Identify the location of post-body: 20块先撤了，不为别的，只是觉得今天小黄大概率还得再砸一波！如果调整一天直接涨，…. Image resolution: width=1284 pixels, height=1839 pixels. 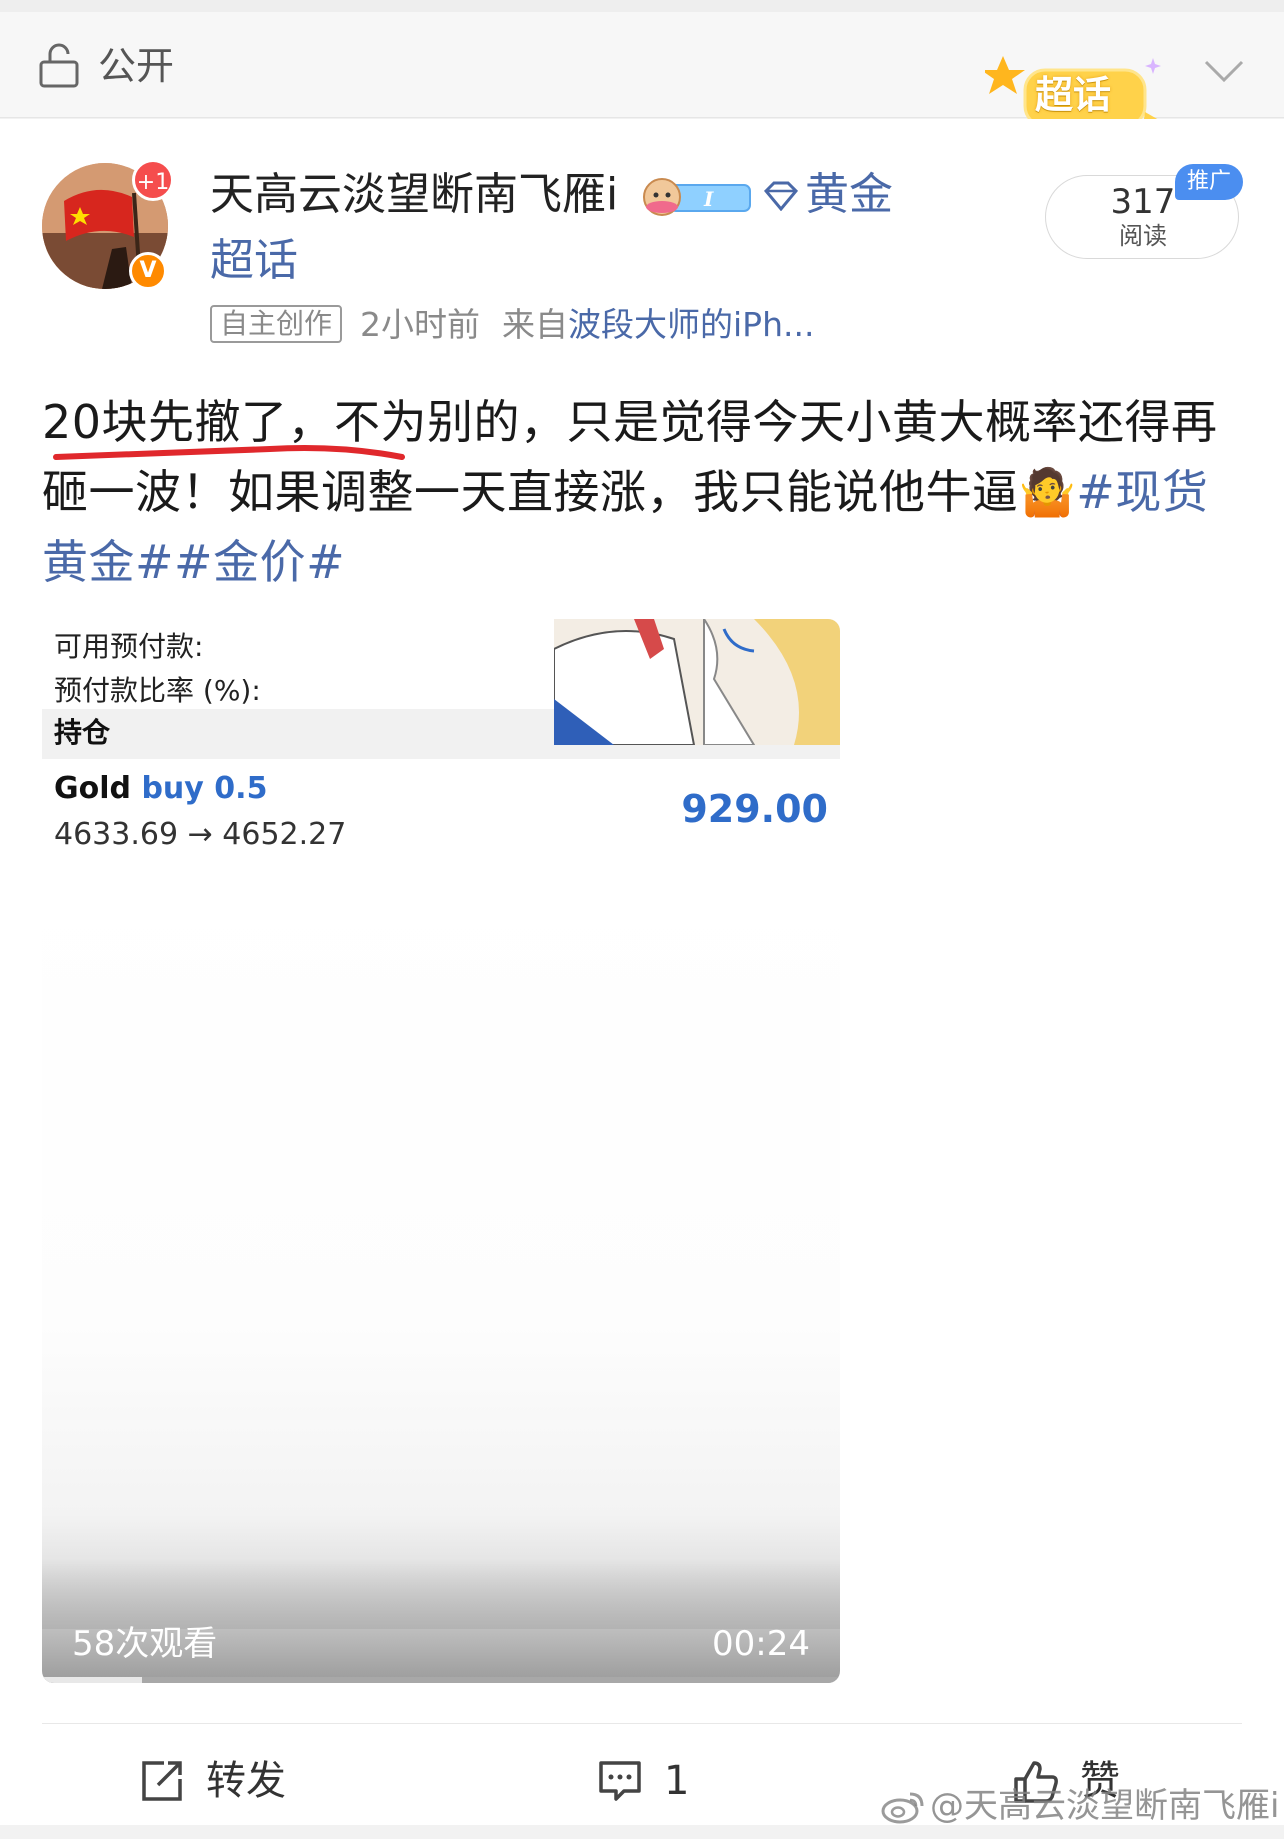
(642, 492).